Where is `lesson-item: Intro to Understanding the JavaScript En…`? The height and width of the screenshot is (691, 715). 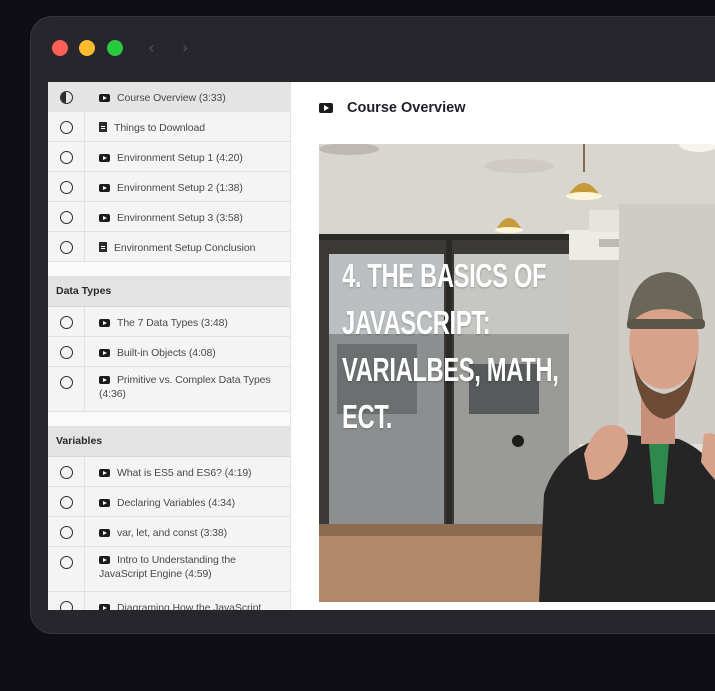
lesson-item: Intro to Understanding the JavaScript En… is located at coordinates (169, 569).